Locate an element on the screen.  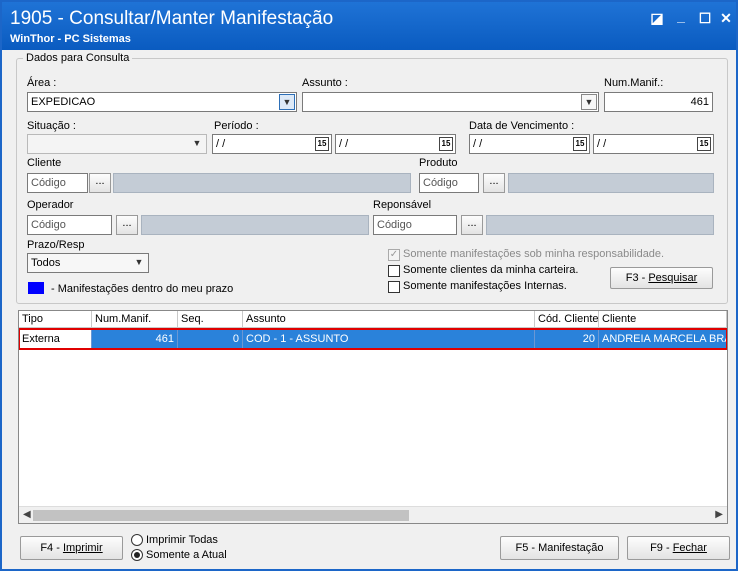
imprimir-button: F4 - Imprimir is located at coordinates (71, 548).